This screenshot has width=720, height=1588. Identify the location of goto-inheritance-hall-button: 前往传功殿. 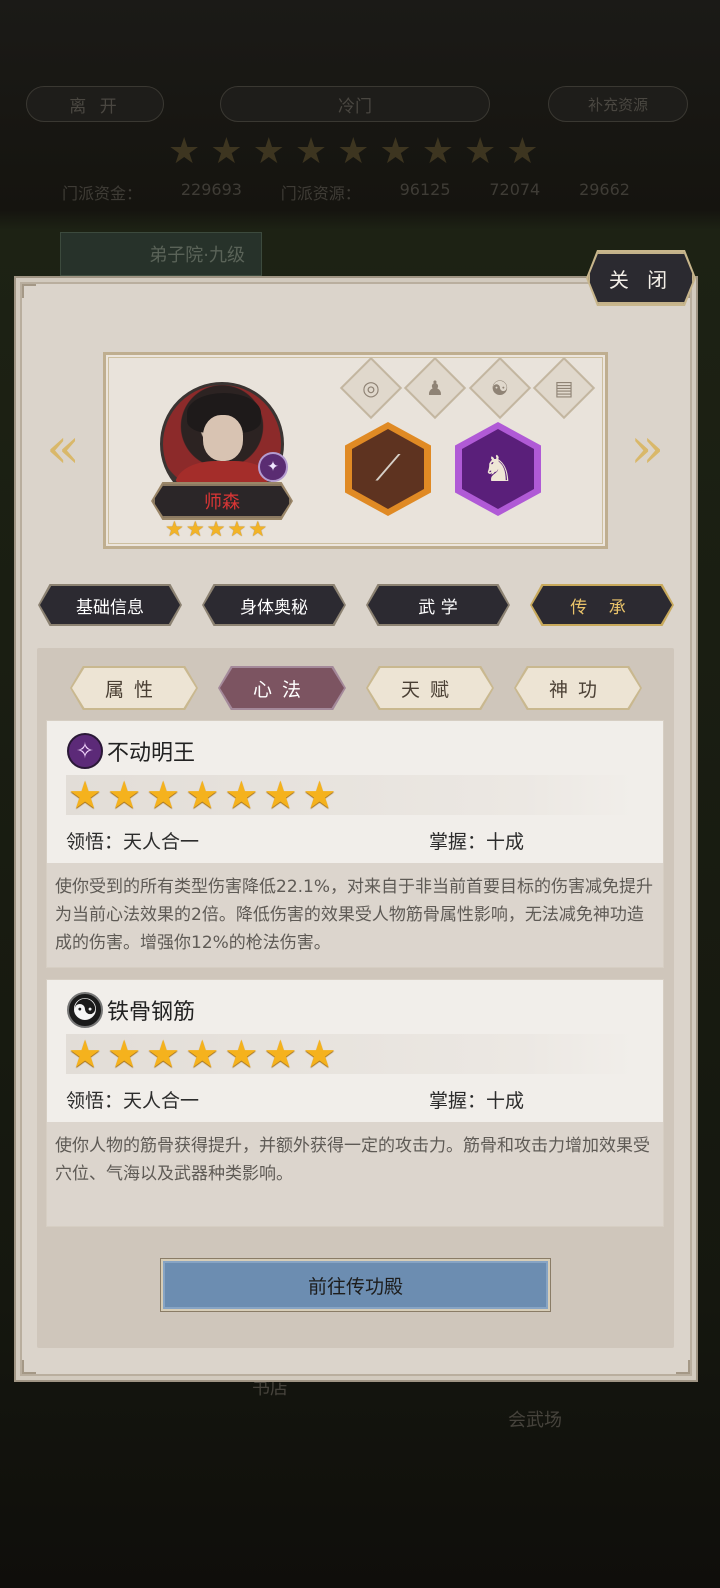
(355, 1285).